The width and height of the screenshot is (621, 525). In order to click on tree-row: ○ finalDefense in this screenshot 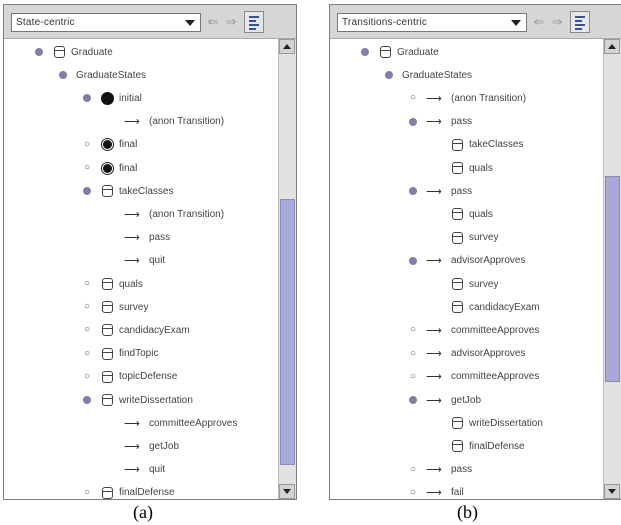, I will do `click(128, 492)`.